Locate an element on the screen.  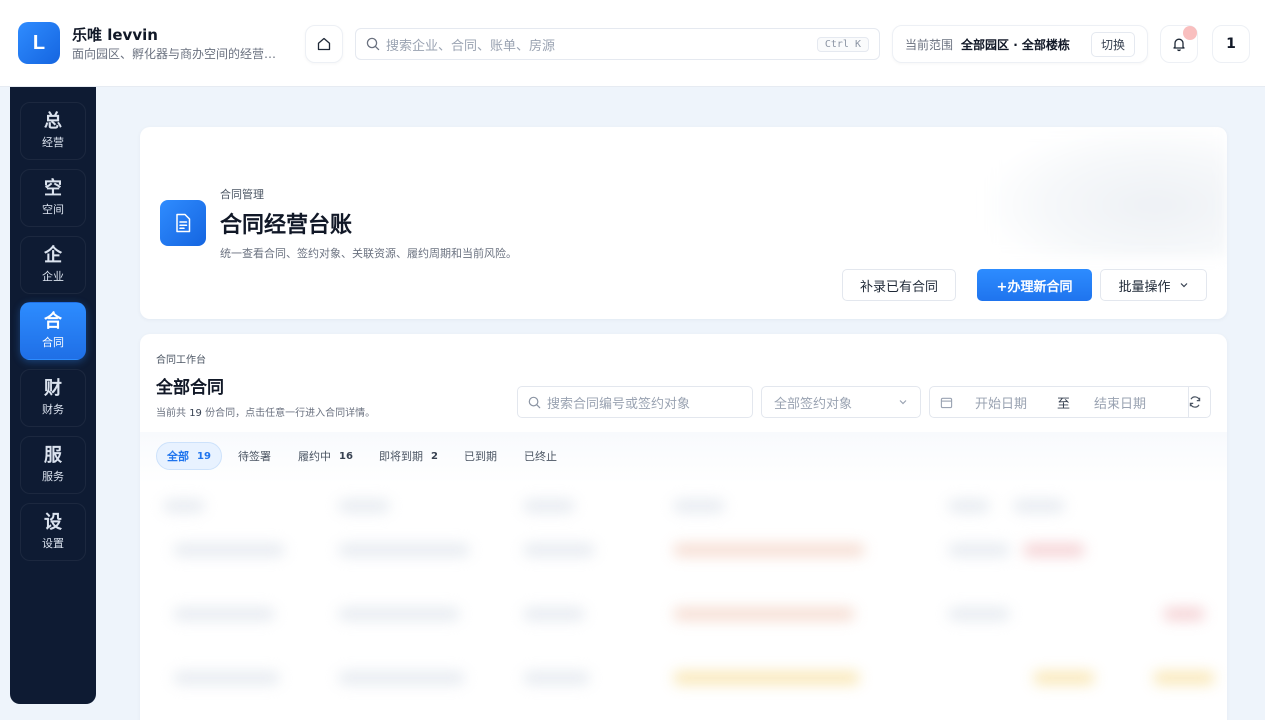
global-search-input: 搜索企业、合同、账单、房源 Ctrl K is located at coordinates (617, 44).